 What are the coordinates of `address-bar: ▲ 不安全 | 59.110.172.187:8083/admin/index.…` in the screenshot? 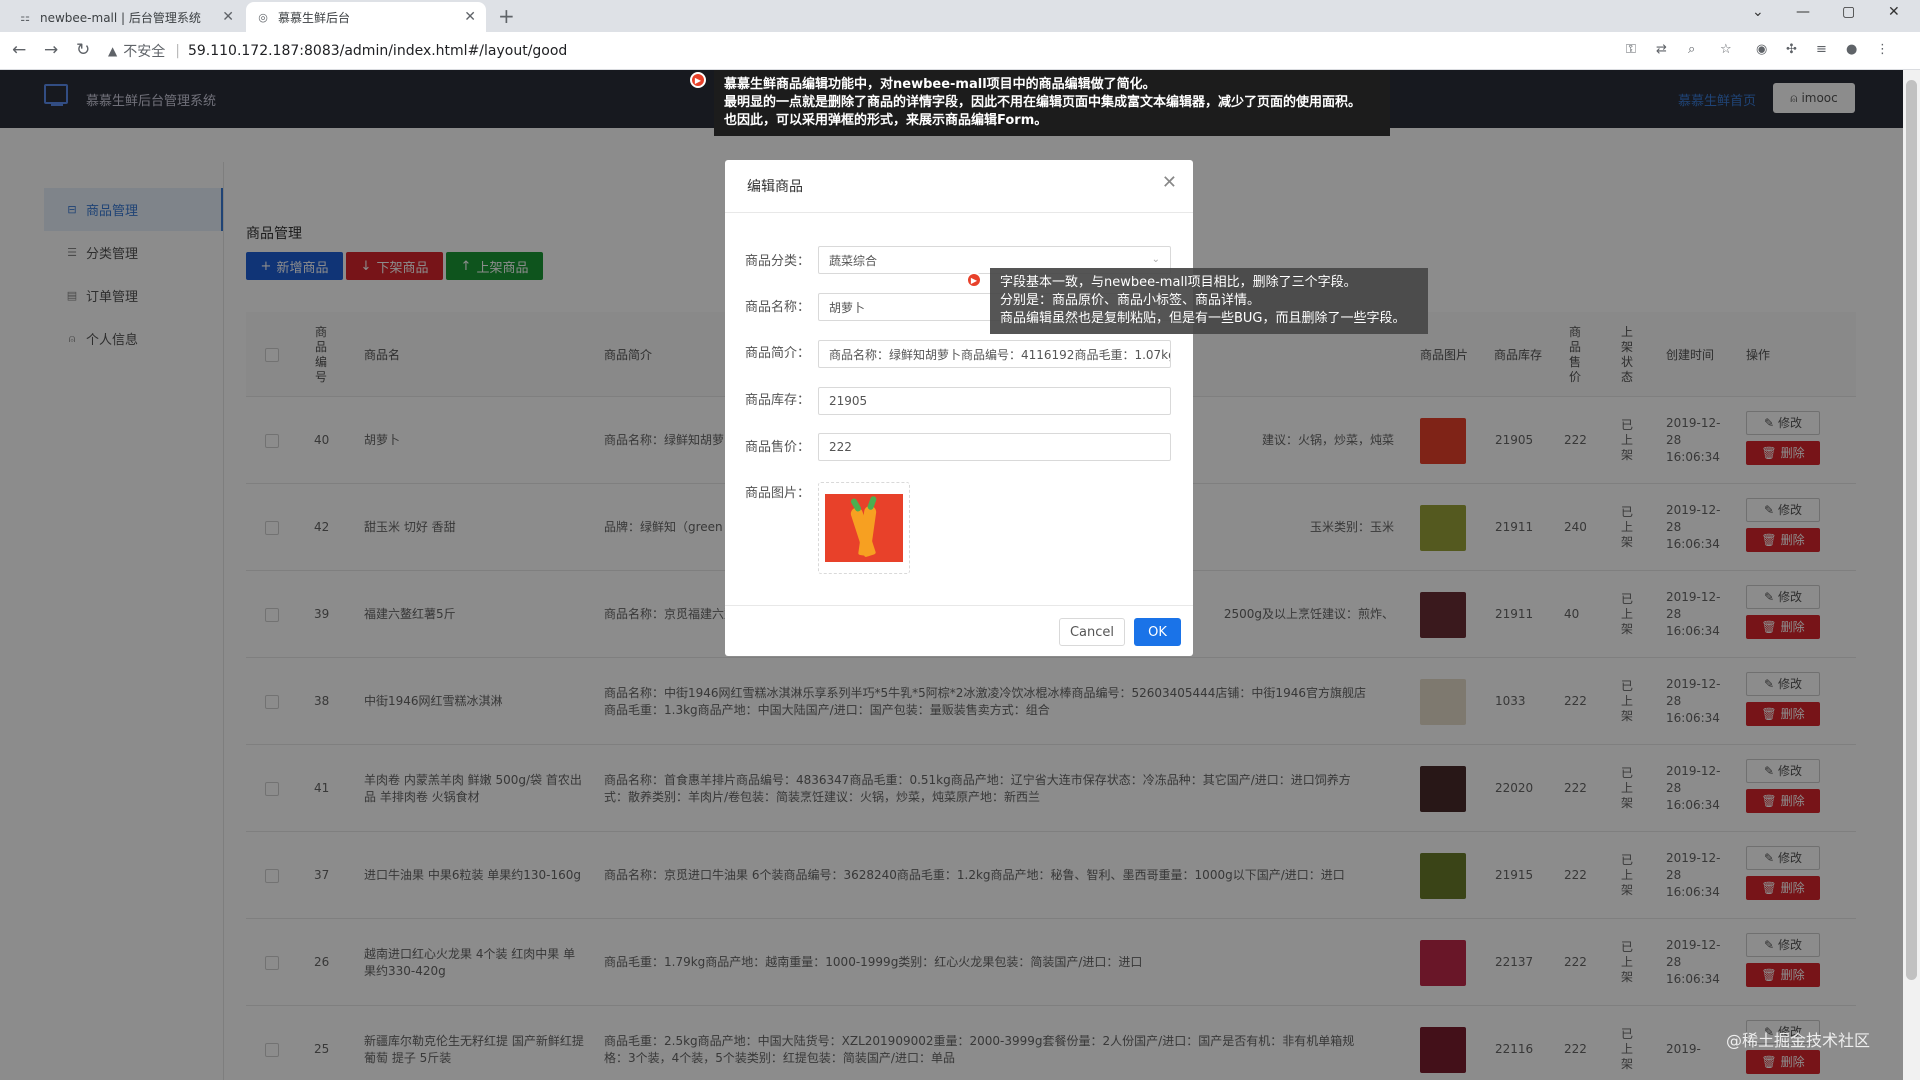 It's located at (853, 51).